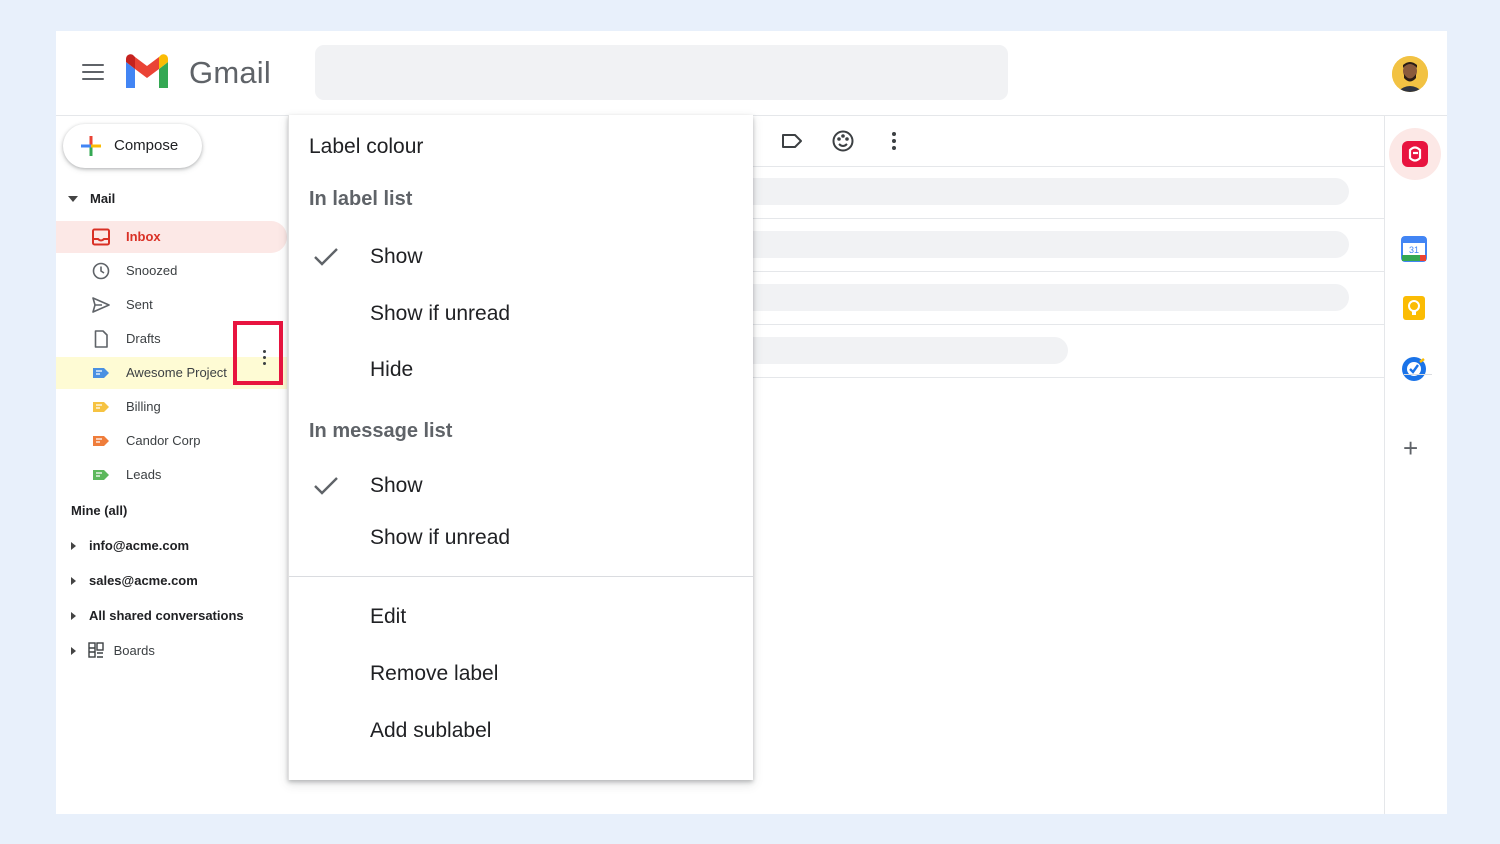  I want to click on add-addon-icon: +, so click(1410, 448).